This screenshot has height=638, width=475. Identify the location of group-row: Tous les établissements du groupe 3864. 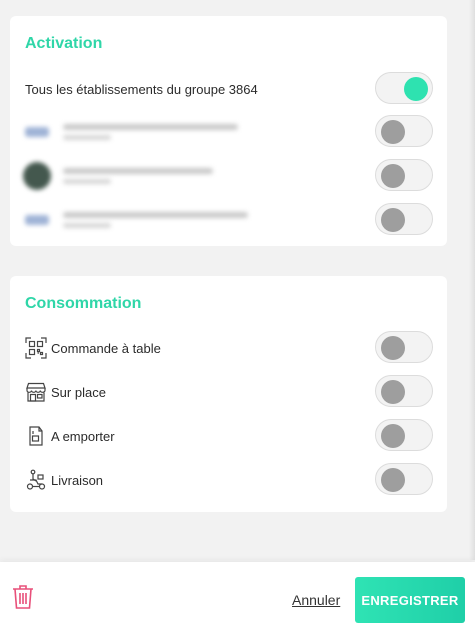
(229, 89).